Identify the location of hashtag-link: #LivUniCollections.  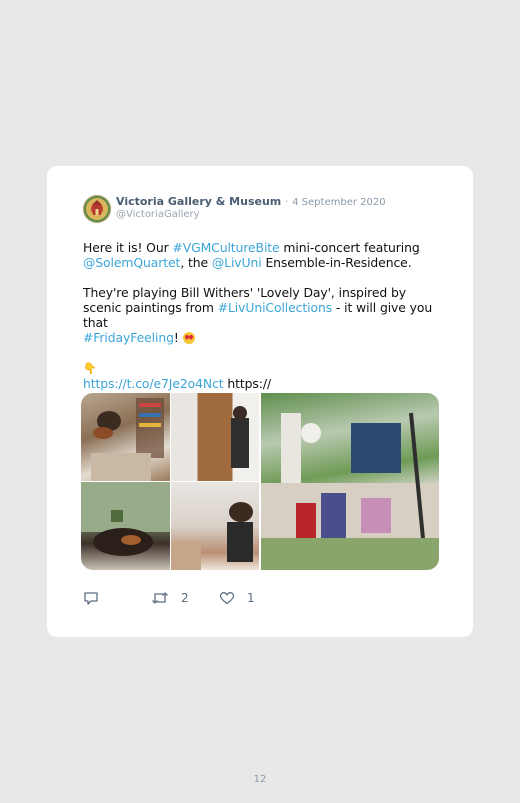
(275, 307).